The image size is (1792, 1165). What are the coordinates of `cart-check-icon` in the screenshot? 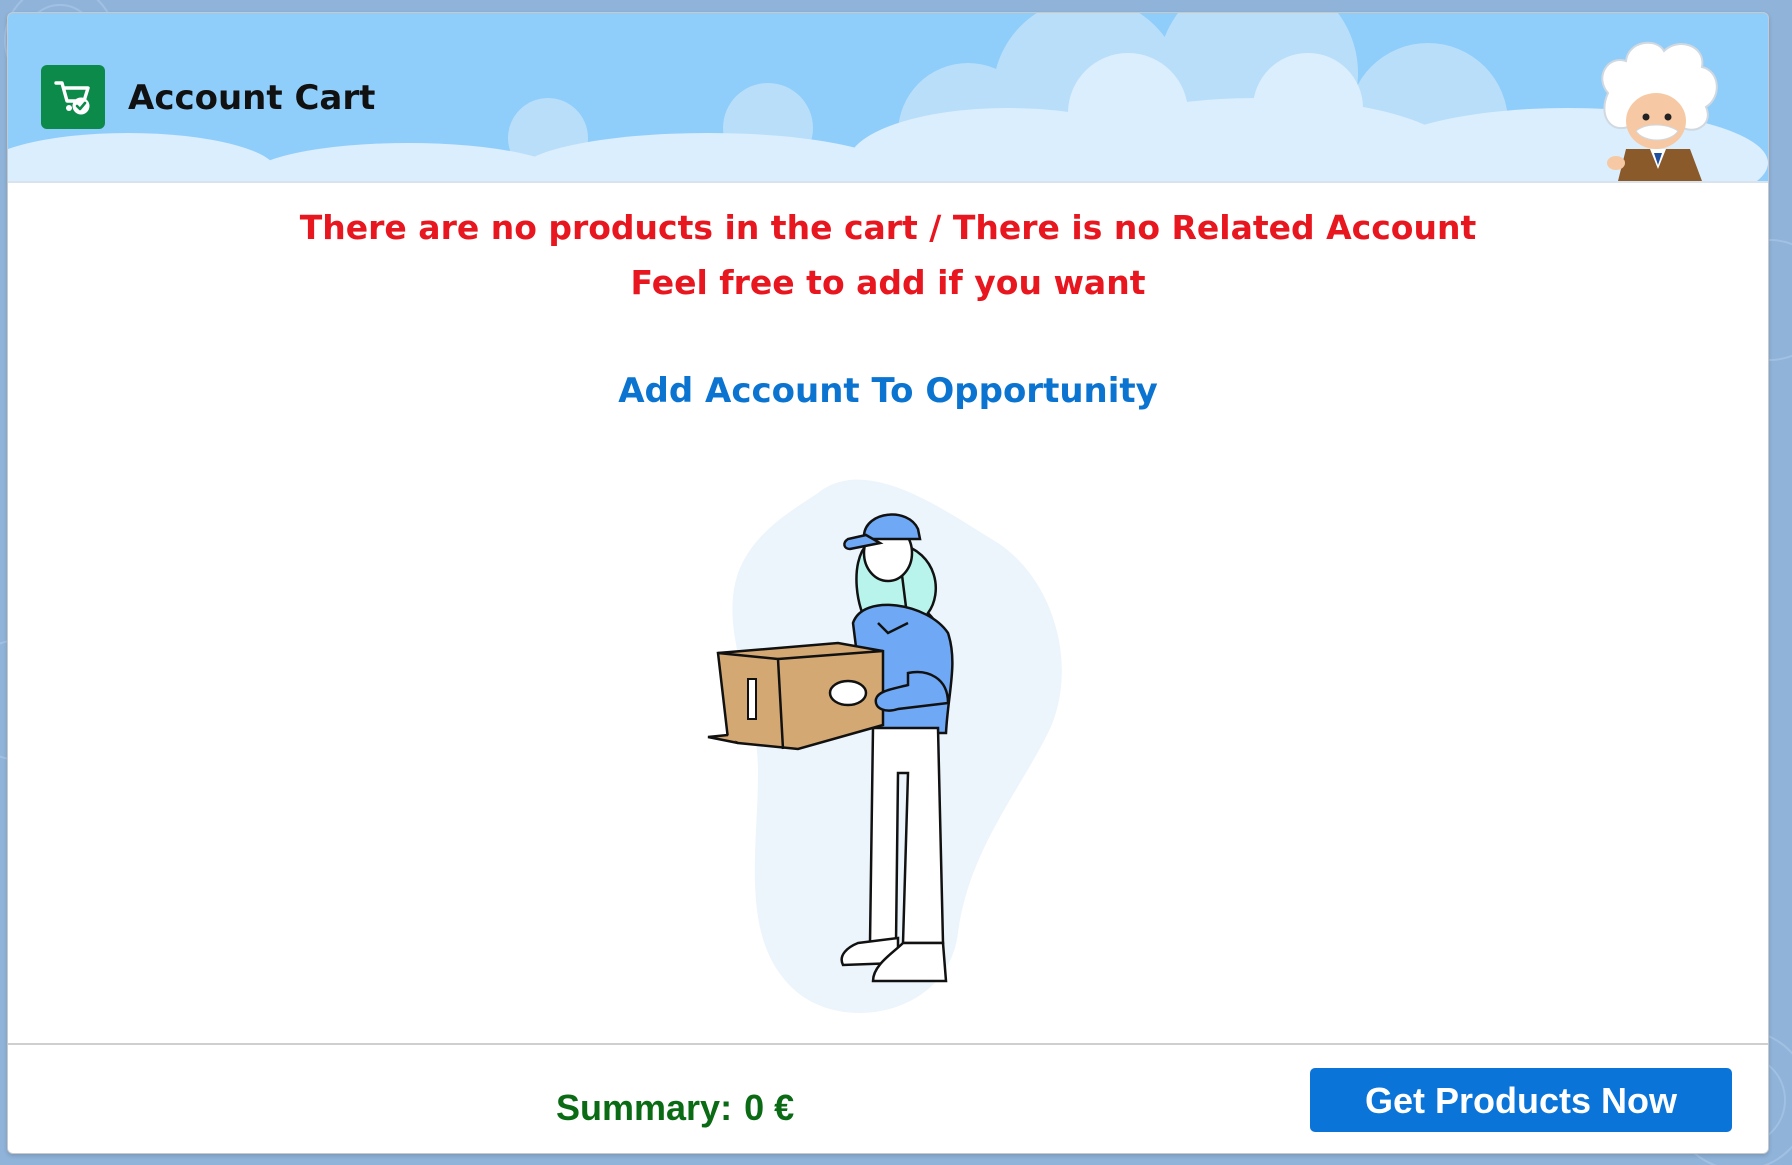 It's located at (73, 97).